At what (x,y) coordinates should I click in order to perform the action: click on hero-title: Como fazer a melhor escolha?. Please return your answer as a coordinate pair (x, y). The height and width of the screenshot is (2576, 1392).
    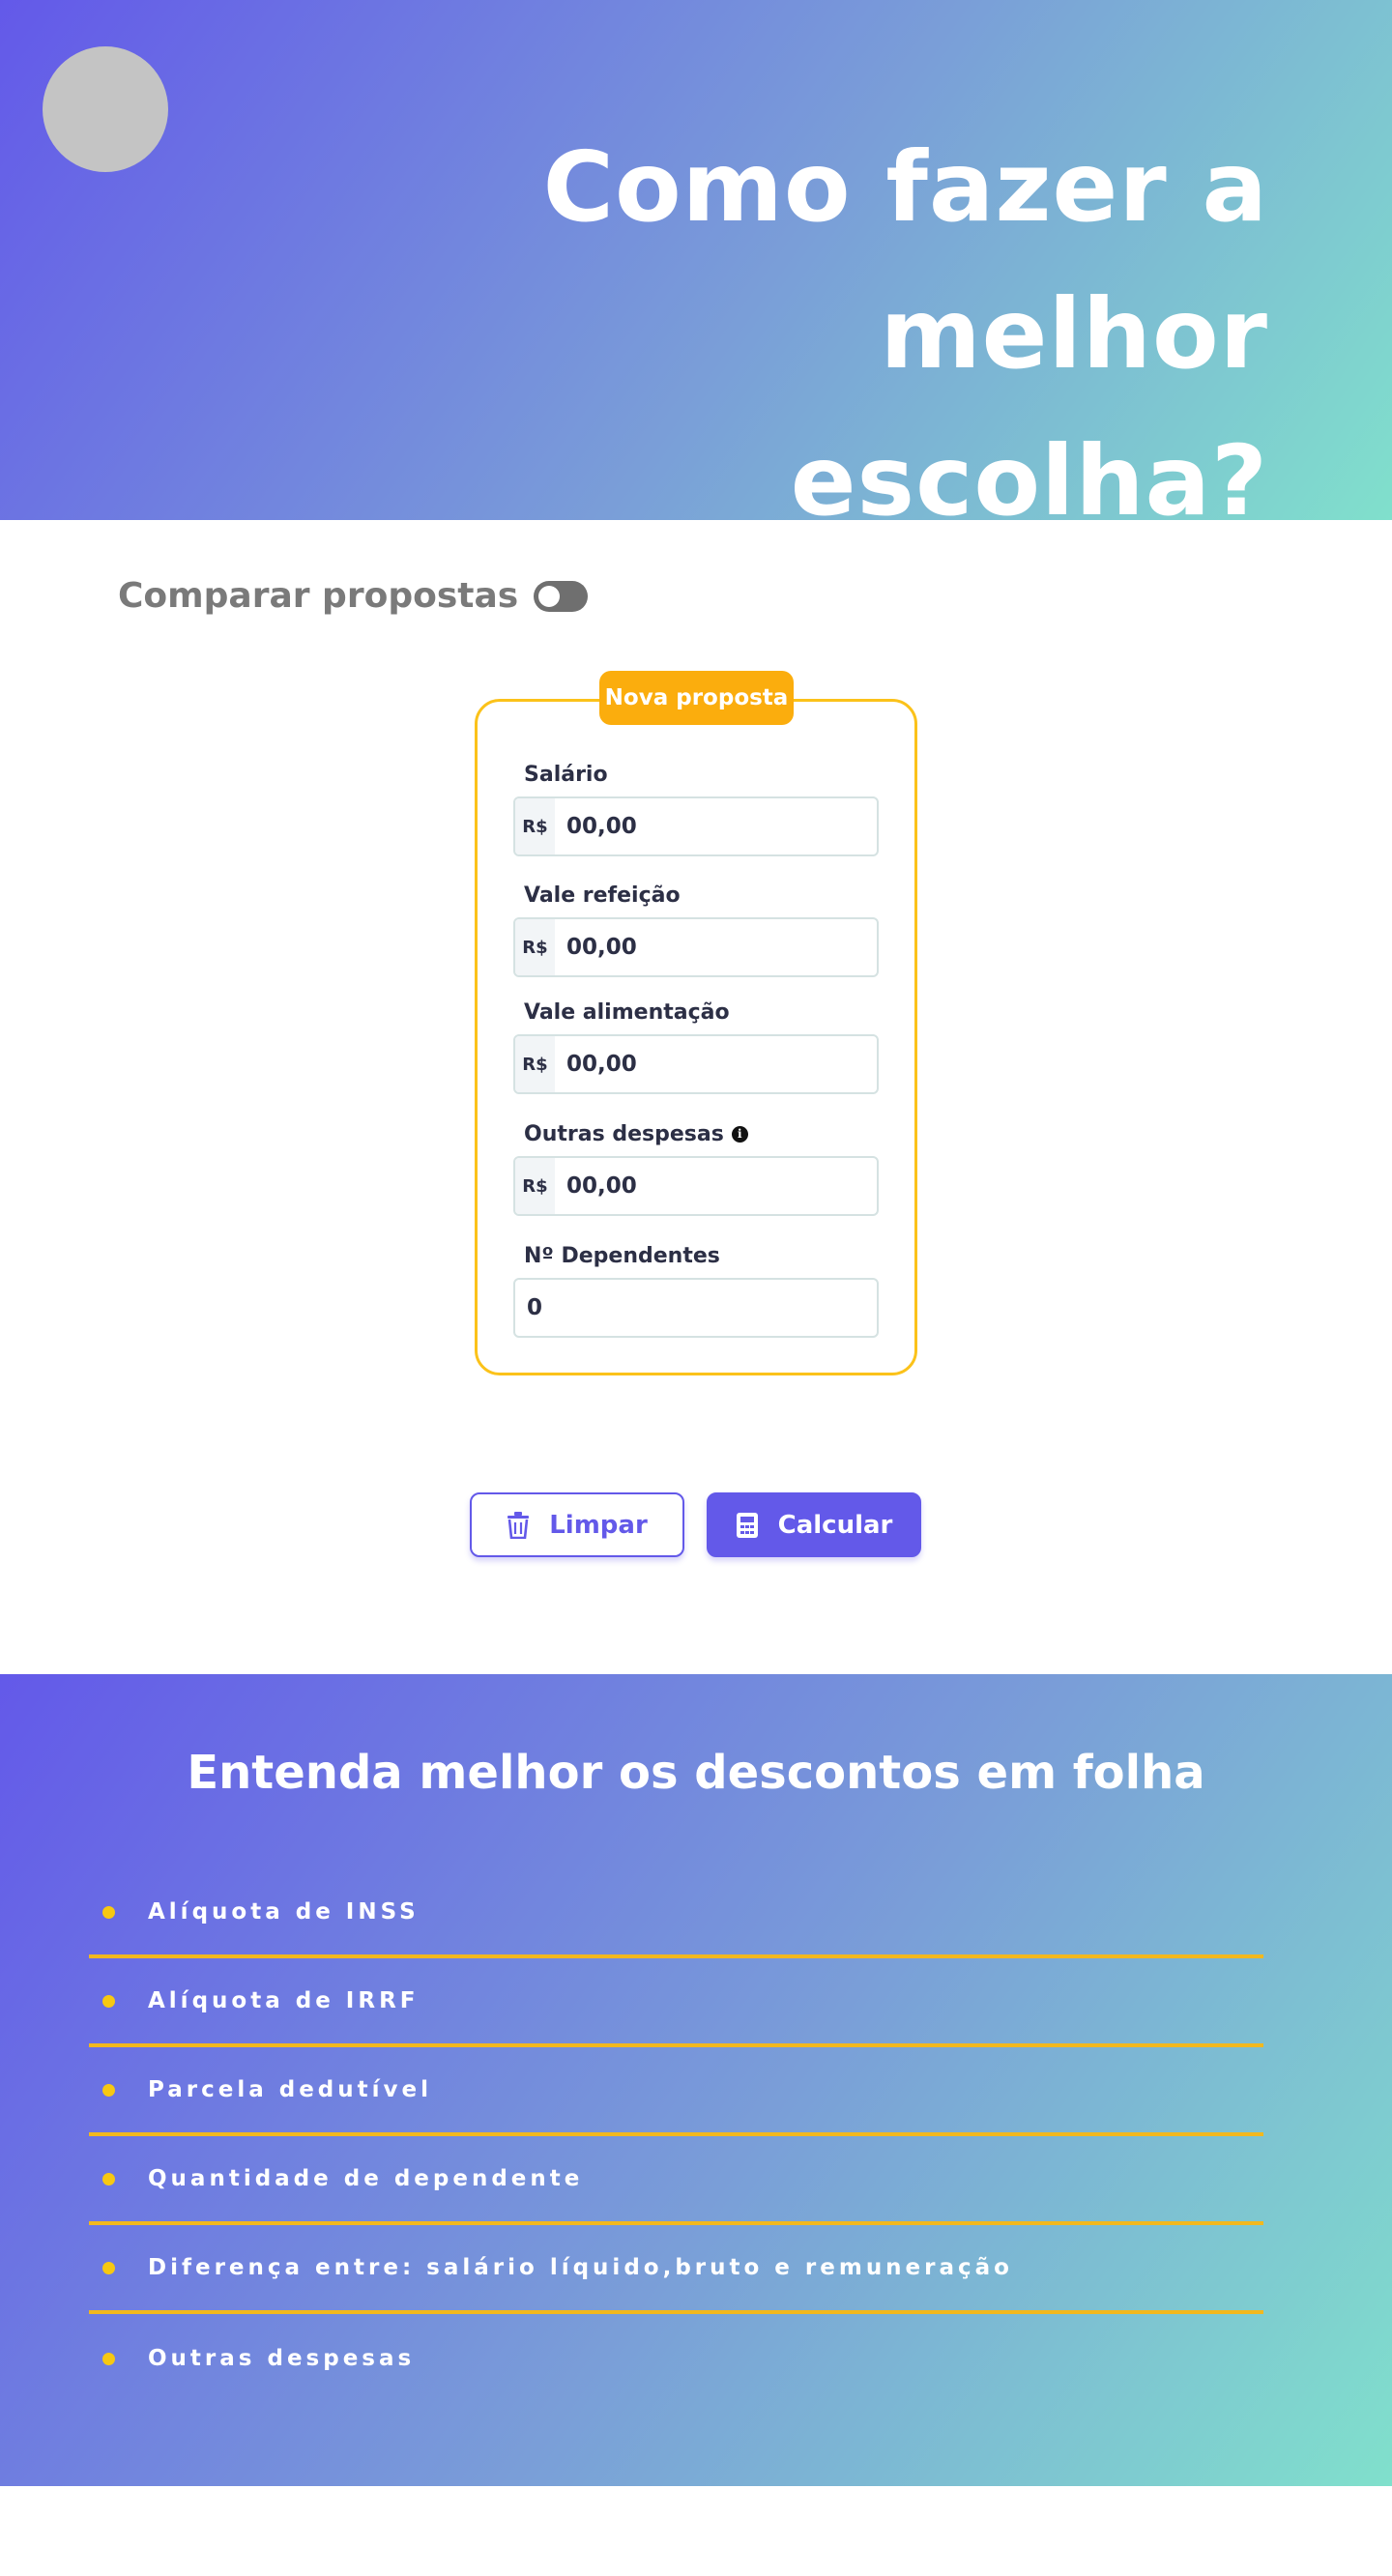
    Looking at the image, I should click on (833, 334).